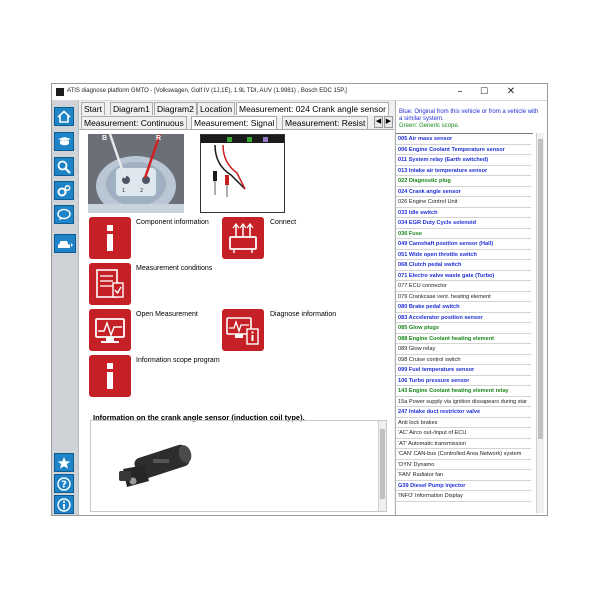 Image resolution: width=600 pixels, height=600 pixels. Describe the element at coordinates (141, 191) in the screenshot. I see `svg-text: 2` at that location.